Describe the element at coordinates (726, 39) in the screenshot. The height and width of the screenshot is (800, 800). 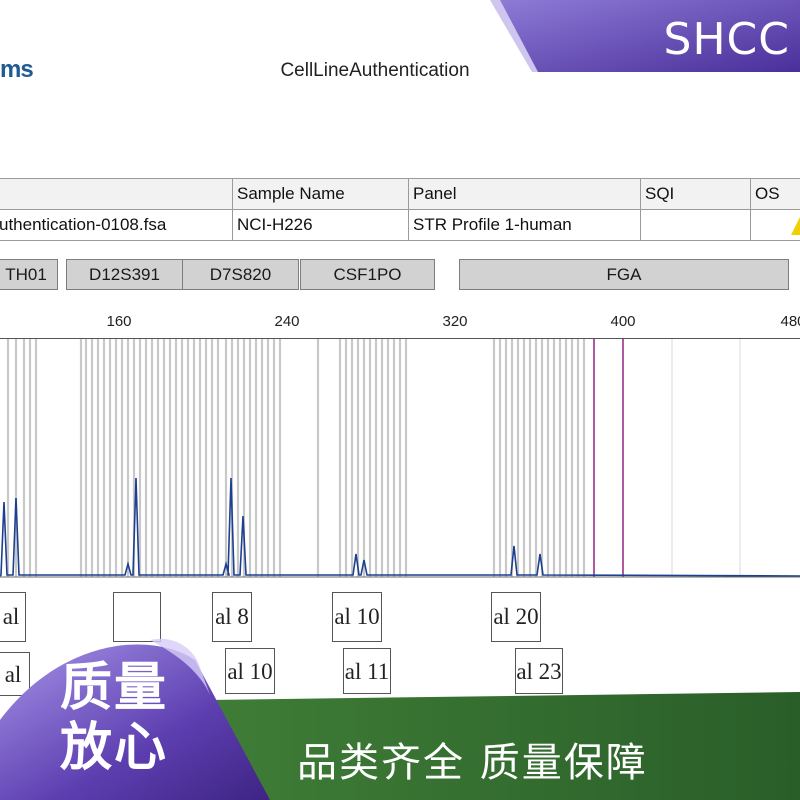
I see `banner-text: SHCC` at that location.